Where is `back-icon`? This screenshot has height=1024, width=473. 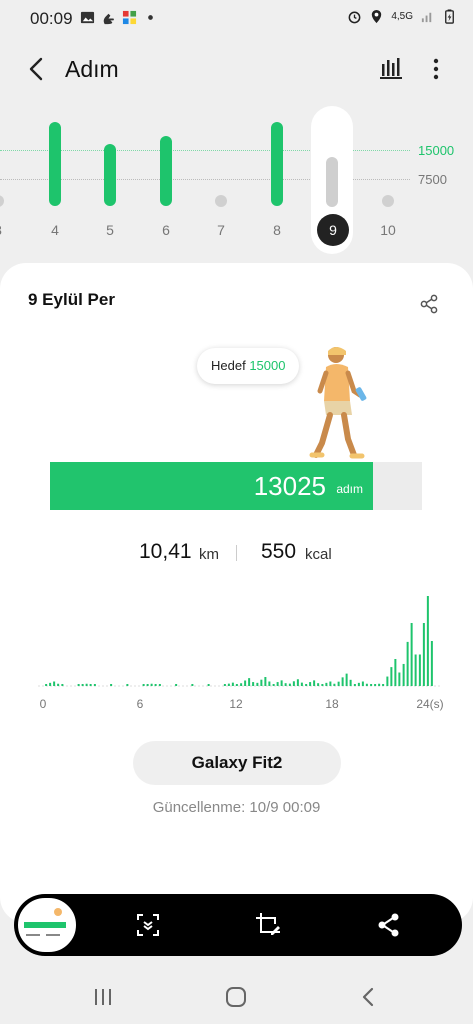 back-icon is located at coordinates (37, 69).